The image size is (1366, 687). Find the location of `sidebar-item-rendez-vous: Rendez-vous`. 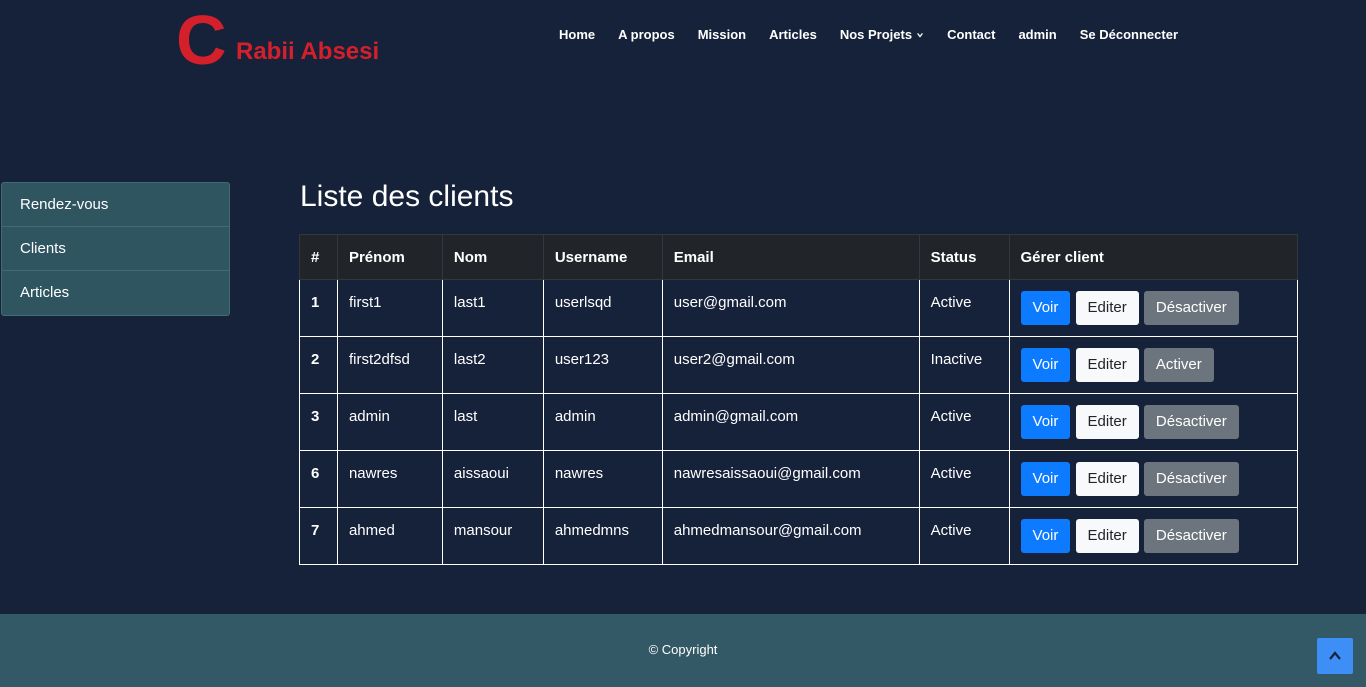

sidebar-item-rendez-vous: Rendez-vous is located at coordinates (115, 205).